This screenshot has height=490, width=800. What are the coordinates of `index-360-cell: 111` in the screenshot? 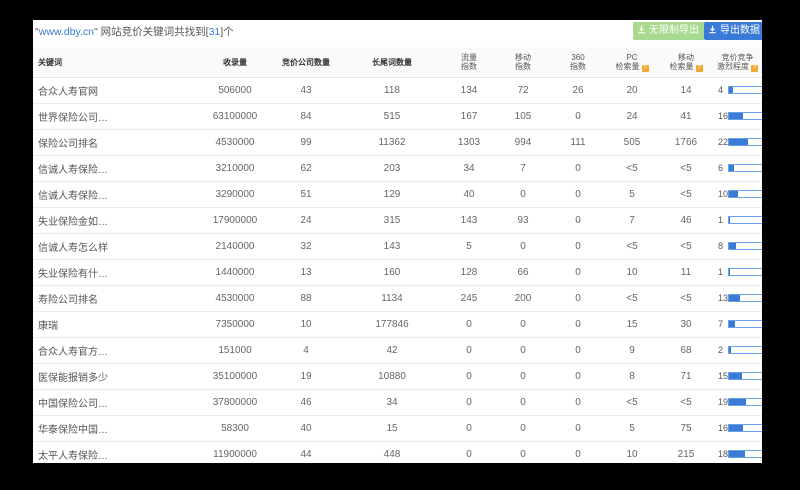 It's located at (578, 142).